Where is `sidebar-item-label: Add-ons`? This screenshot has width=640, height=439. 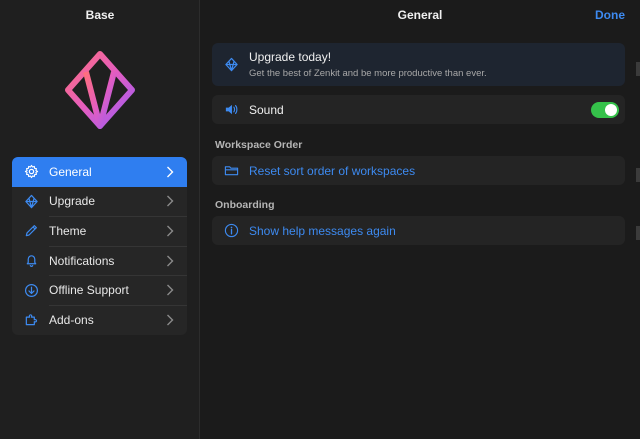 sidebar-item-label: Add-ons is located at coordinates (71, 319).